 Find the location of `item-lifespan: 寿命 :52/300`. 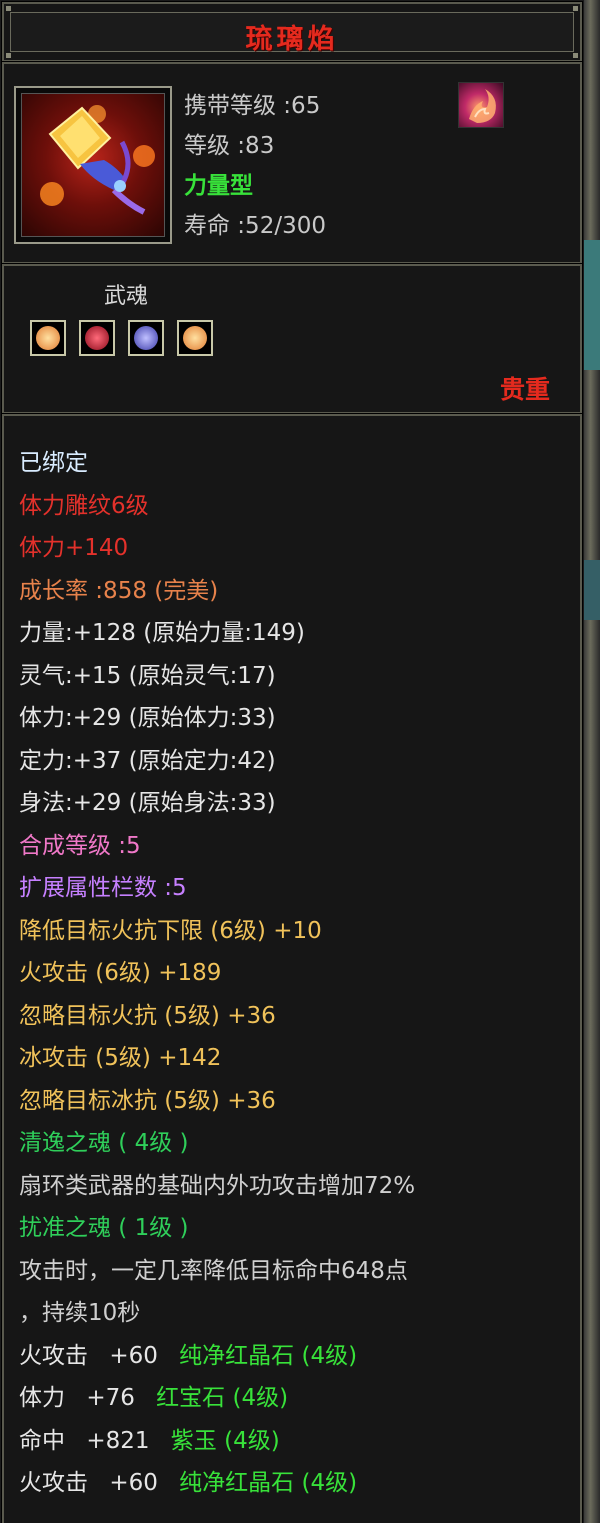

item-lifespan: 寿命 :52/300 is located at coordinates (255, 226).